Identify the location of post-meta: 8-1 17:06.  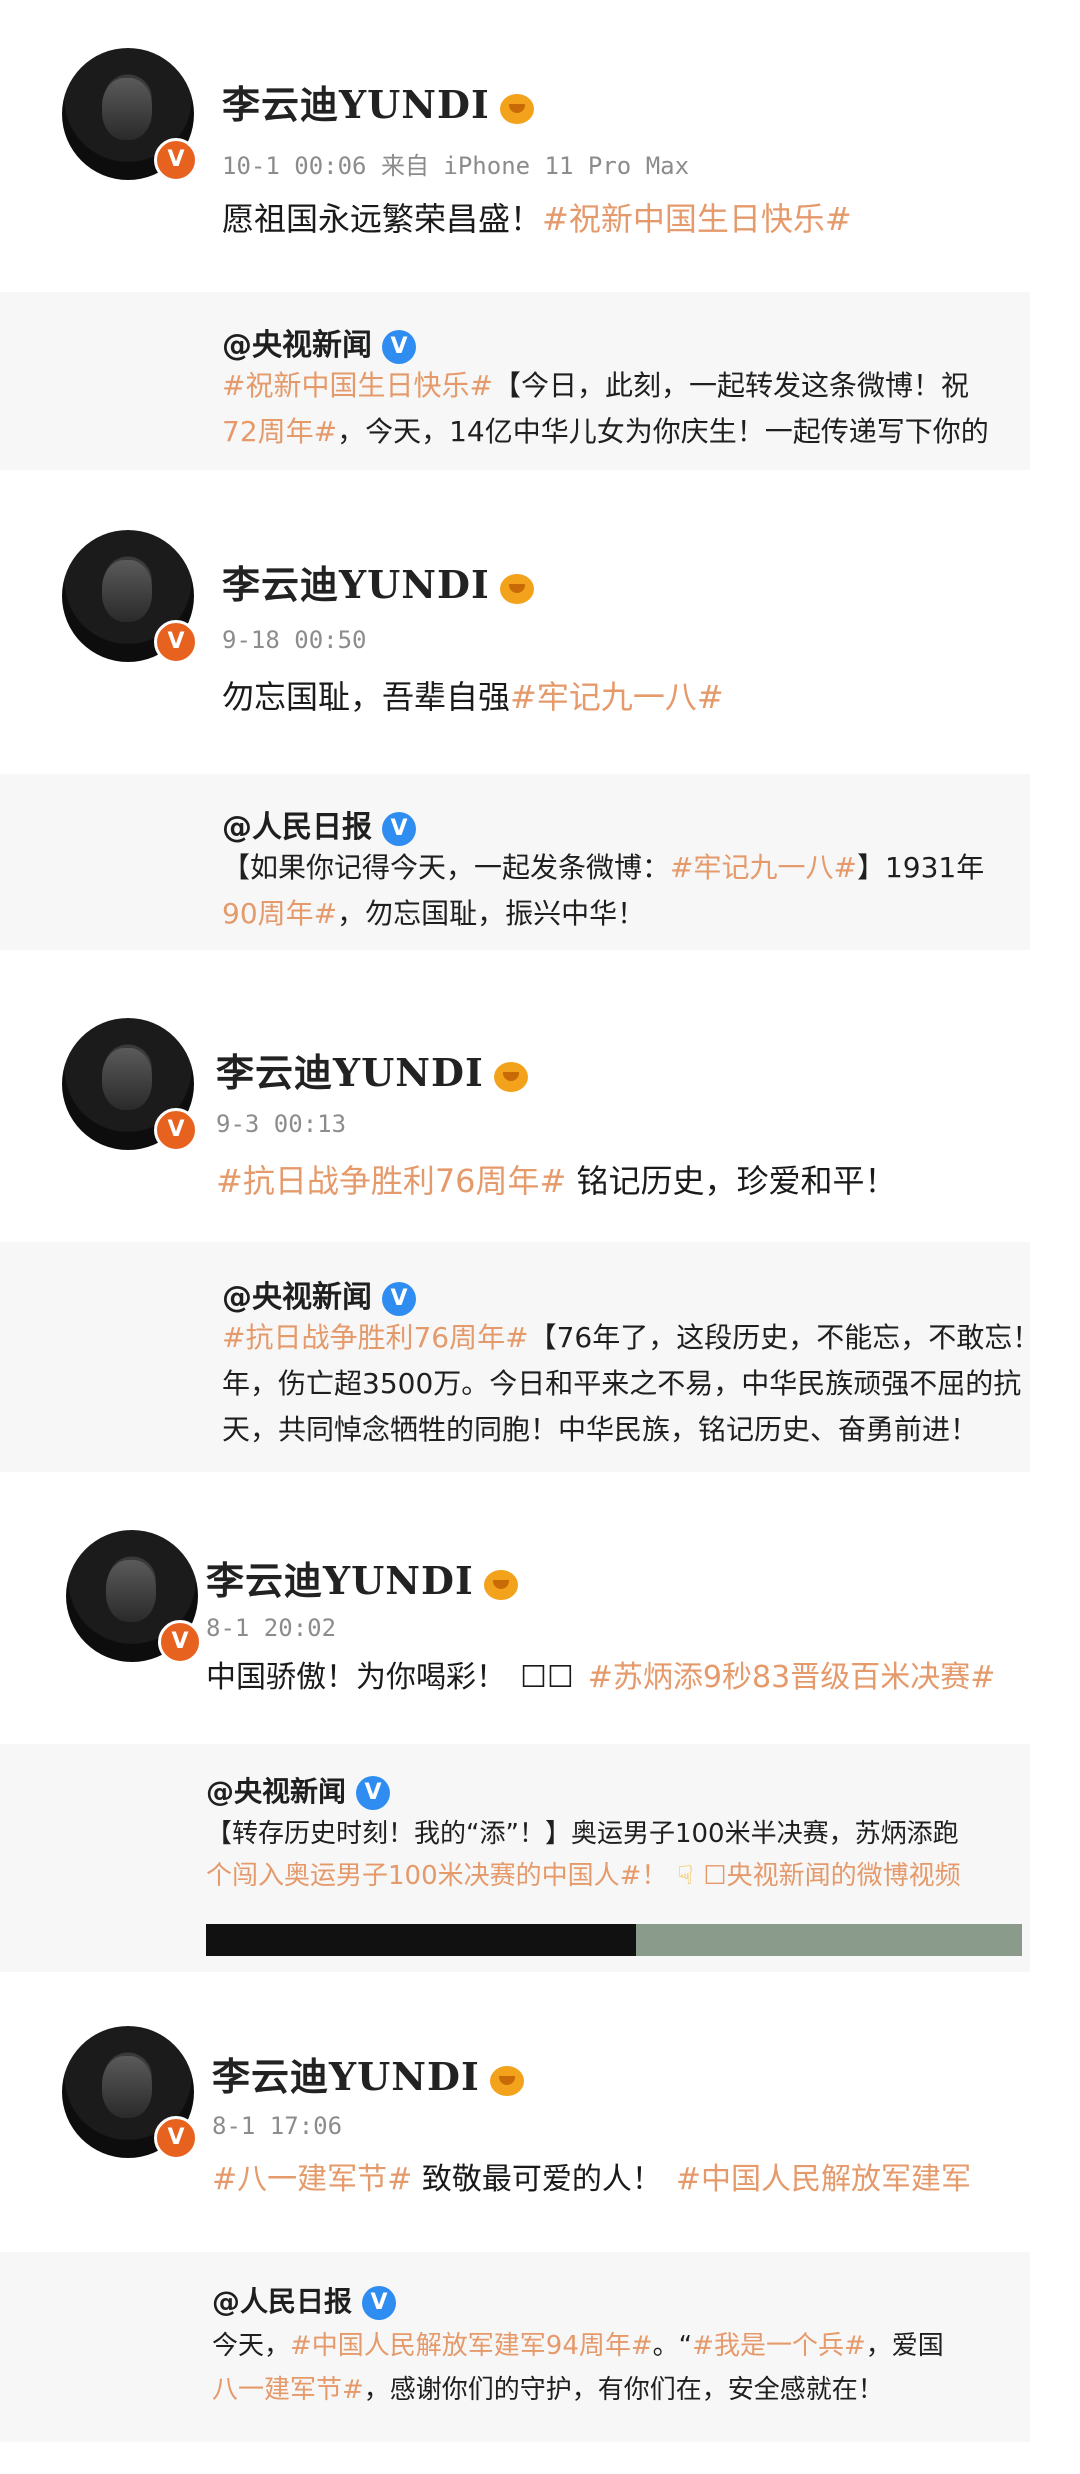
(277, 2126).